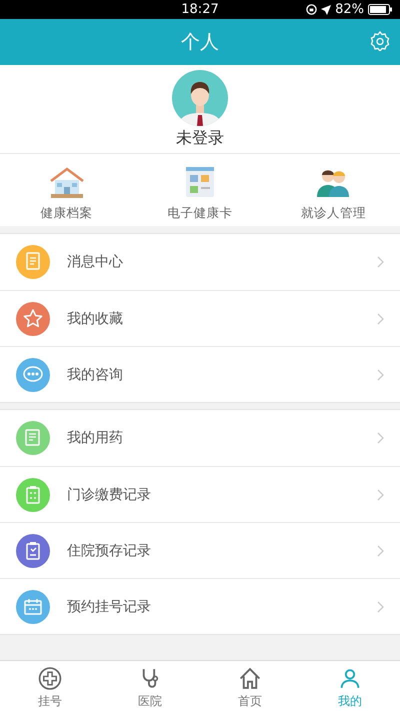 The height and width of the screenshot is (711, 400). Describe the element at coordinates (326, 9) in the screenshot. I see `location-icon` at that location.